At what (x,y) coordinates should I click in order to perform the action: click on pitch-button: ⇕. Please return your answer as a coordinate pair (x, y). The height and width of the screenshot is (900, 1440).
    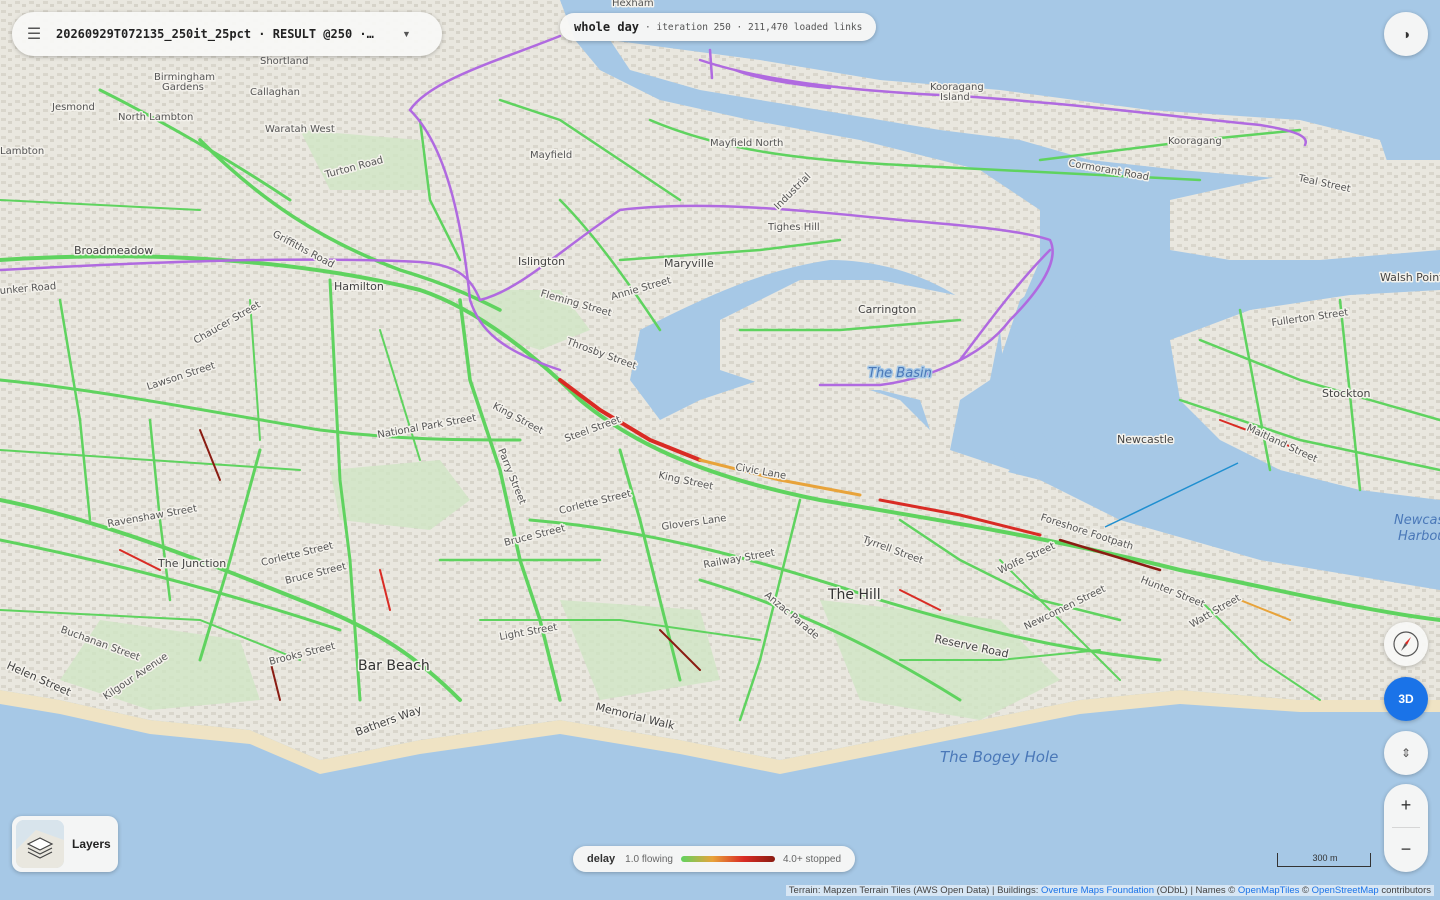
    Looking at the image, I should click on (1406, 753).